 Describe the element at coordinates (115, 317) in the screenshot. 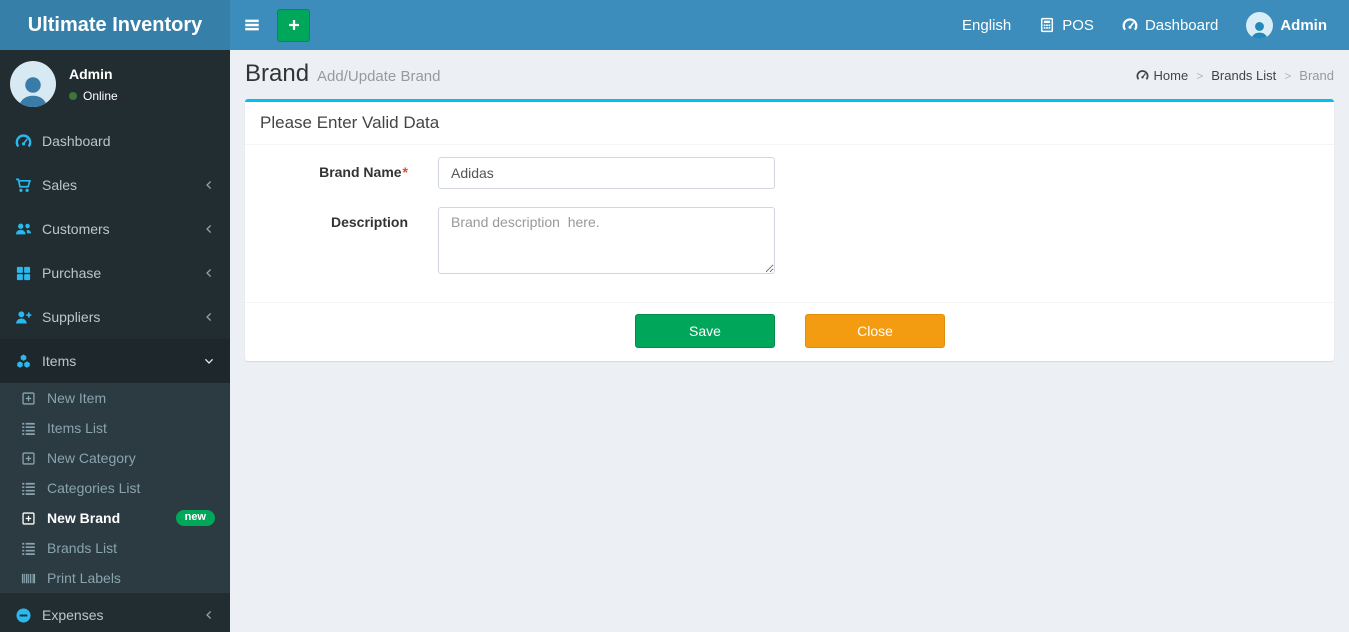

I see `sidebar-item-suppliers: Suppliers` at that location.